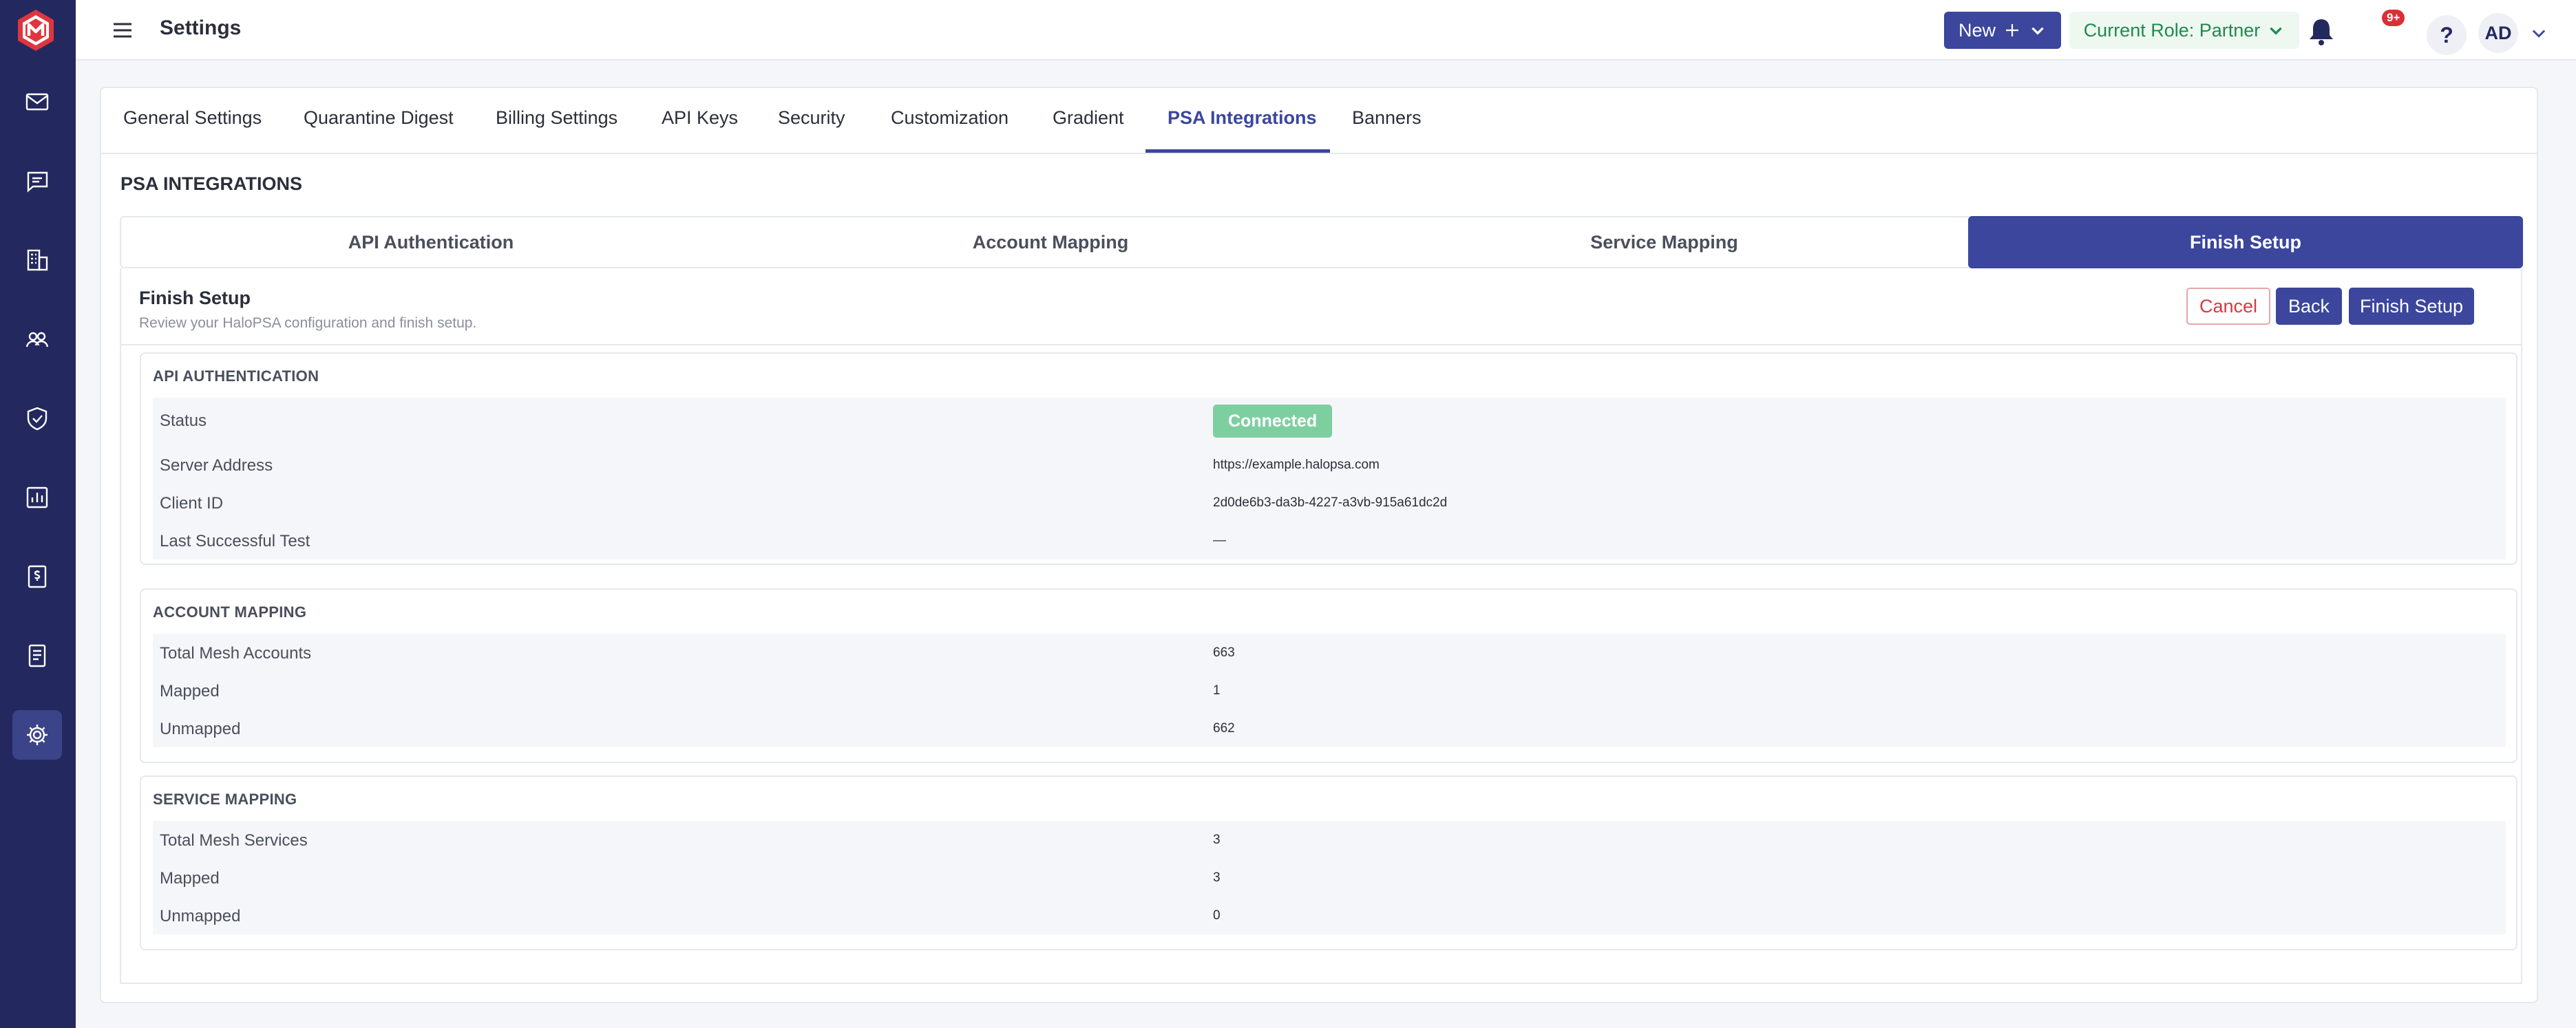 This screenshot has height=1028, width=2576. Describe the element at coordinates (1238, 151) in the screenshot. I see `active-tab-indicator` at that location.